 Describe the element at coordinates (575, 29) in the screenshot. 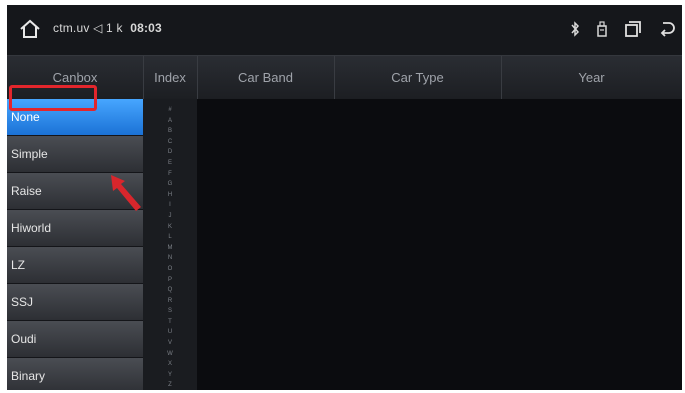

I see `bluetooth-icon` at that location.